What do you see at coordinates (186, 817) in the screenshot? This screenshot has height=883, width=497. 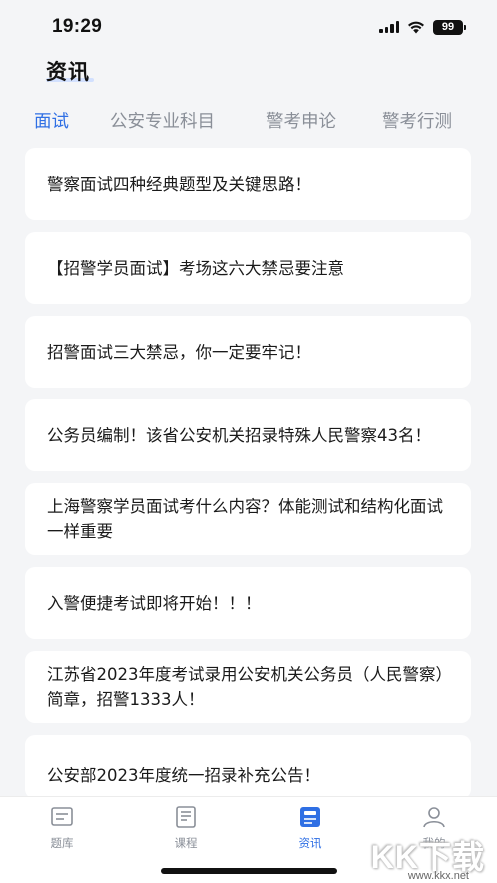 I see `course-icon` at bounding box center [186, 817].